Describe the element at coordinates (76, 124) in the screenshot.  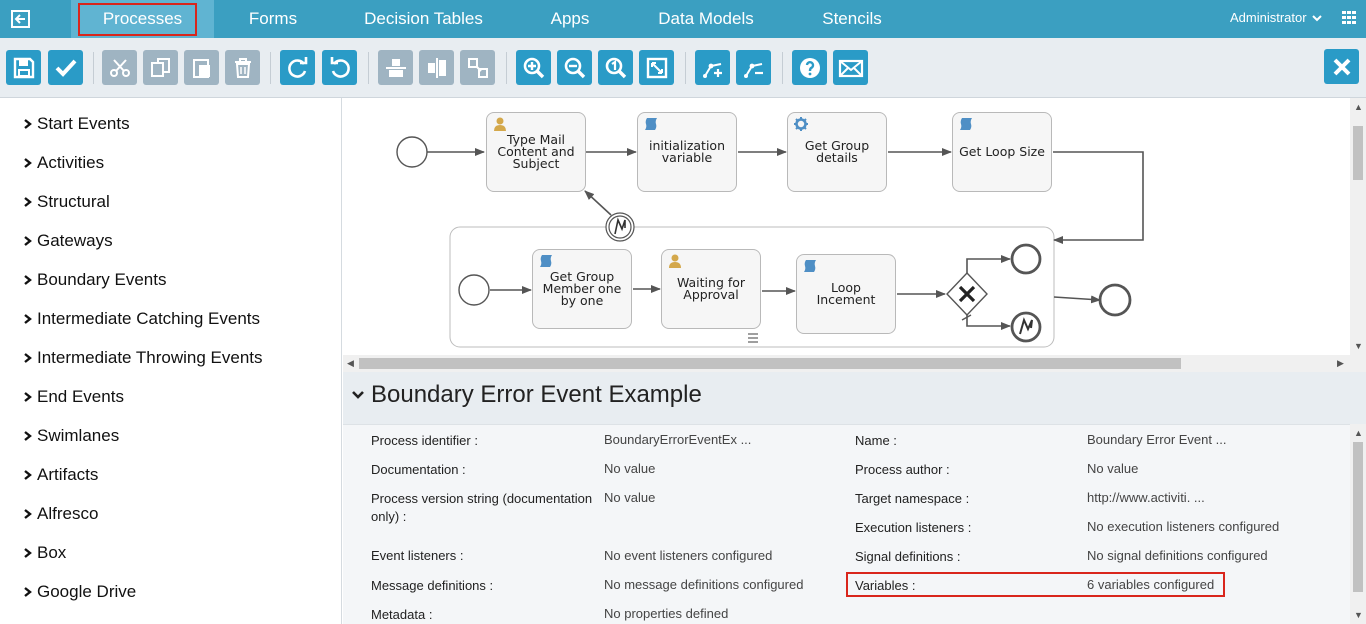
I see `palette-group-start-events: Start Events` at that location.